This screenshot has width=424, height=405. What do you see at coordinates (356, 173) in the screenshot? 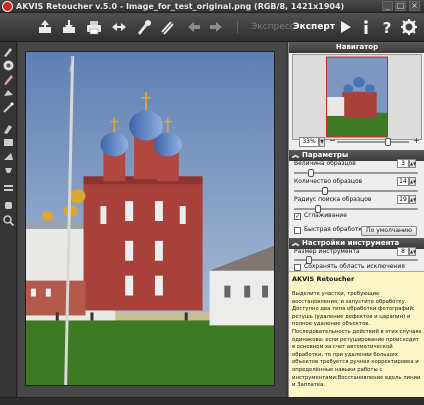
I see `sample-size-slider` at bounding box center [356, 173].